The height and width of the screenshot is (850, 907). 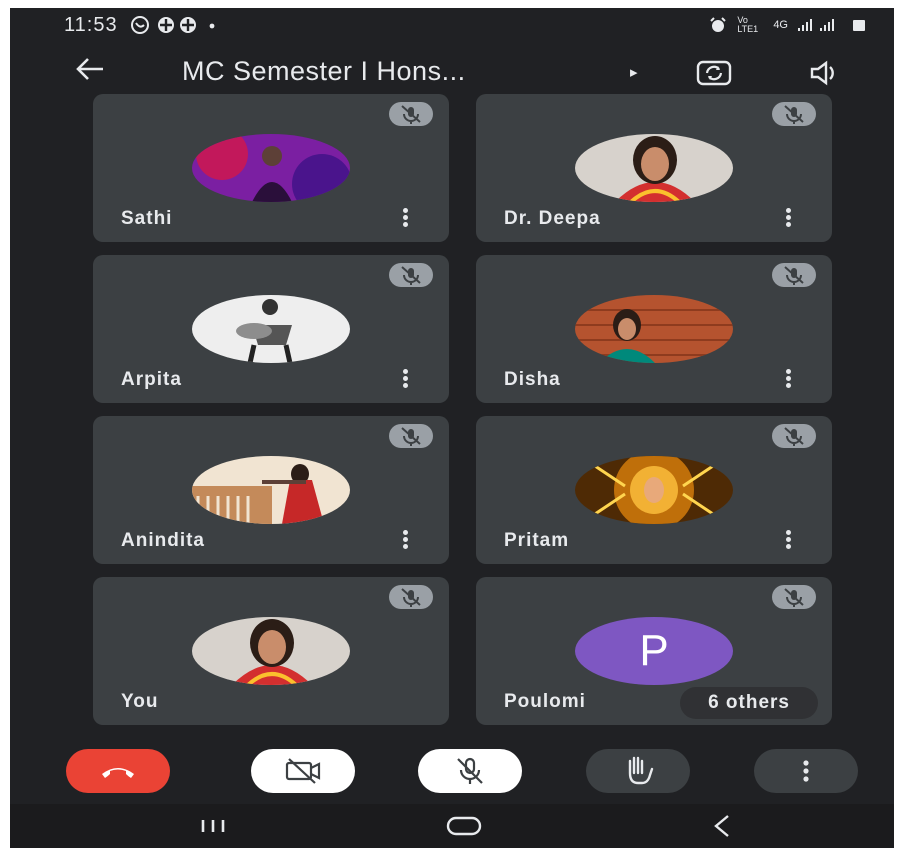 What do you see at coordinates (714, 73) in the screenshot?
I see `switch-camera-icon` at bounding box center [714, 73].